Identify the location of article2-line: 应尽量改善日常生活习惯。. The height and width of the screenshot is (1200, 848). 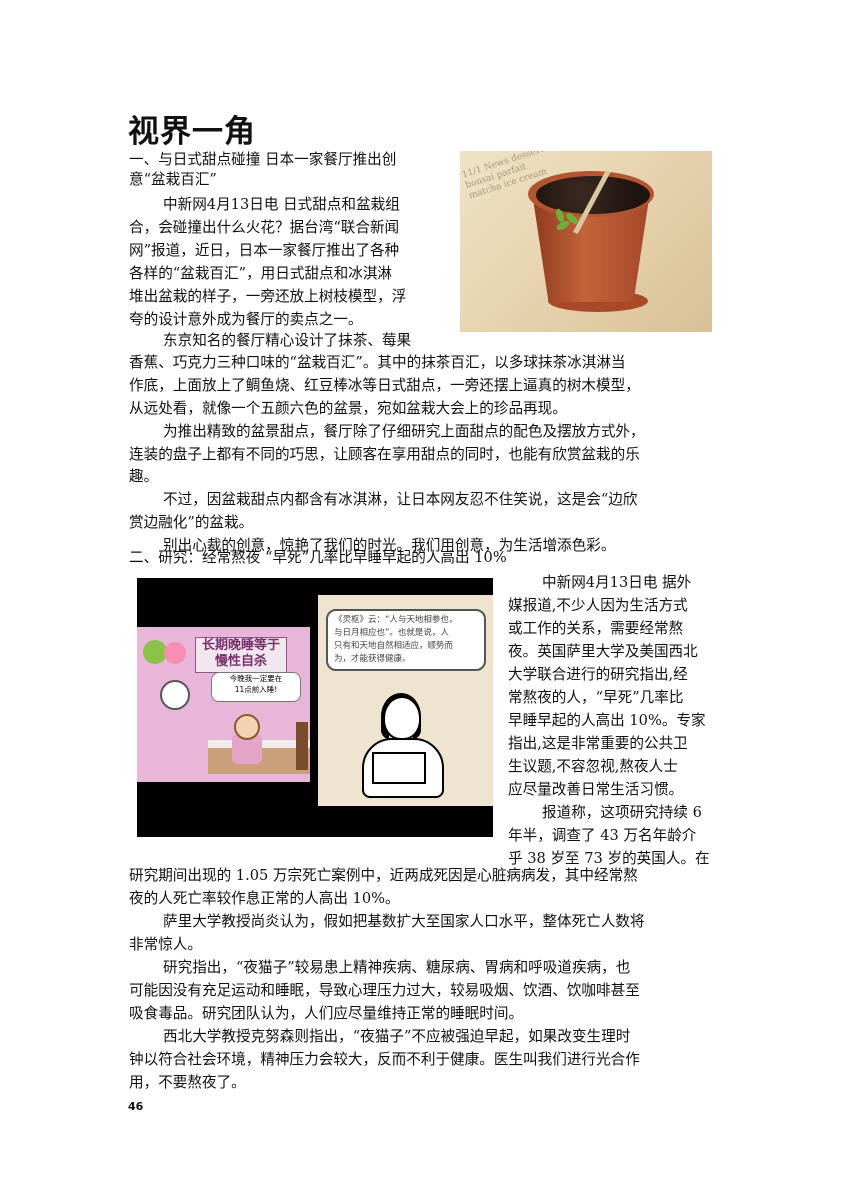
(596, 789).